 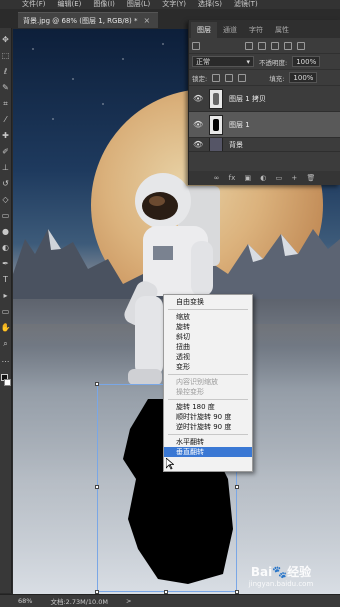 I want to click on layer-name: 图层 1 拷贝, so click(x=247, y=98).